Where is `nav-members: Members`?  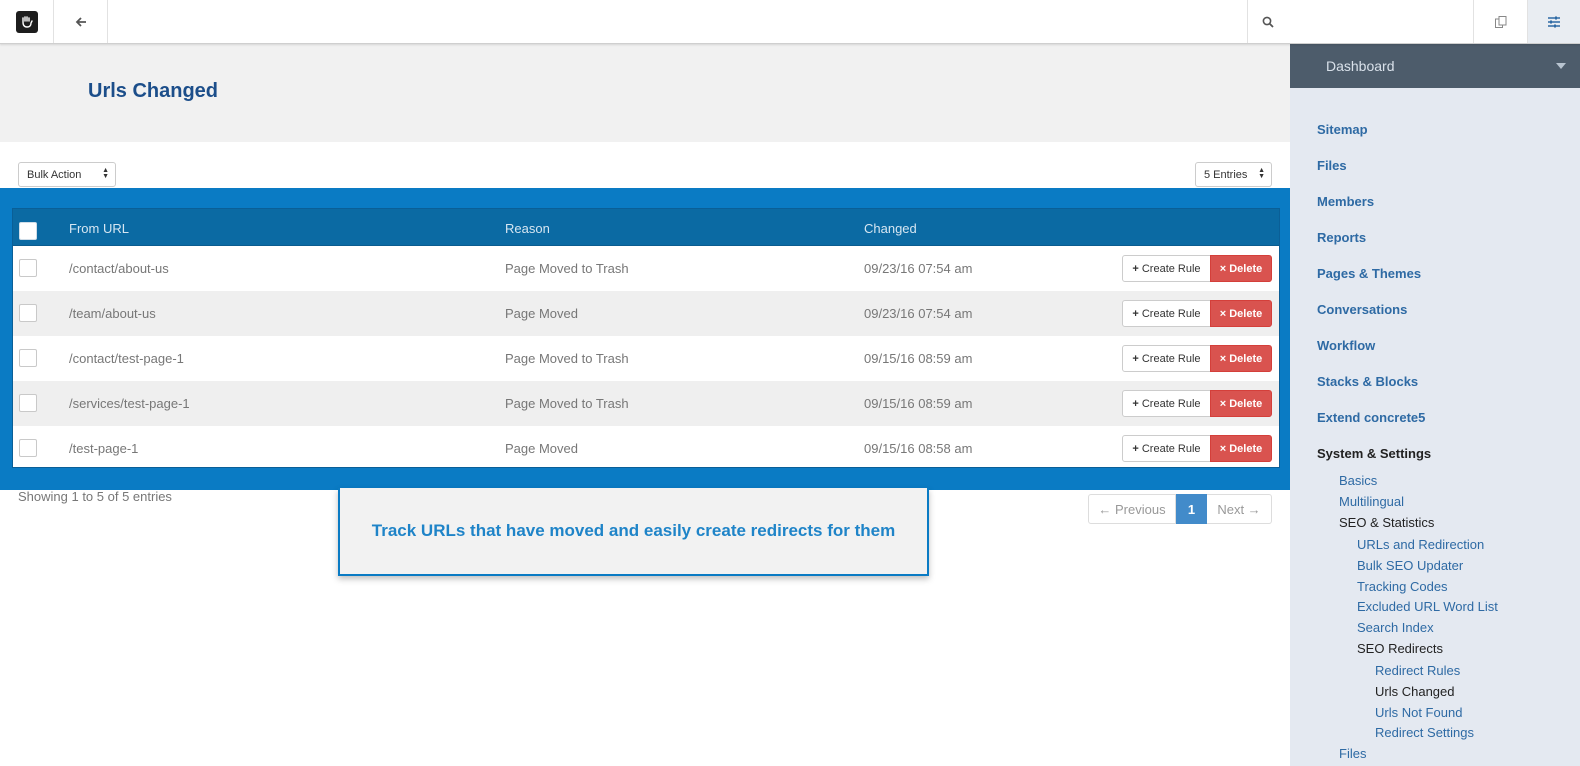 nav-members: Members is located at coordinates (1345, 201).